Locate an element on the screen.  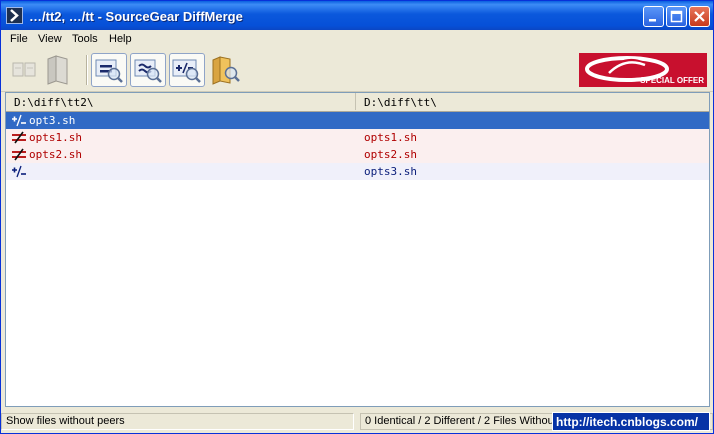
show-identical-button is located at coordinates (109, 70).